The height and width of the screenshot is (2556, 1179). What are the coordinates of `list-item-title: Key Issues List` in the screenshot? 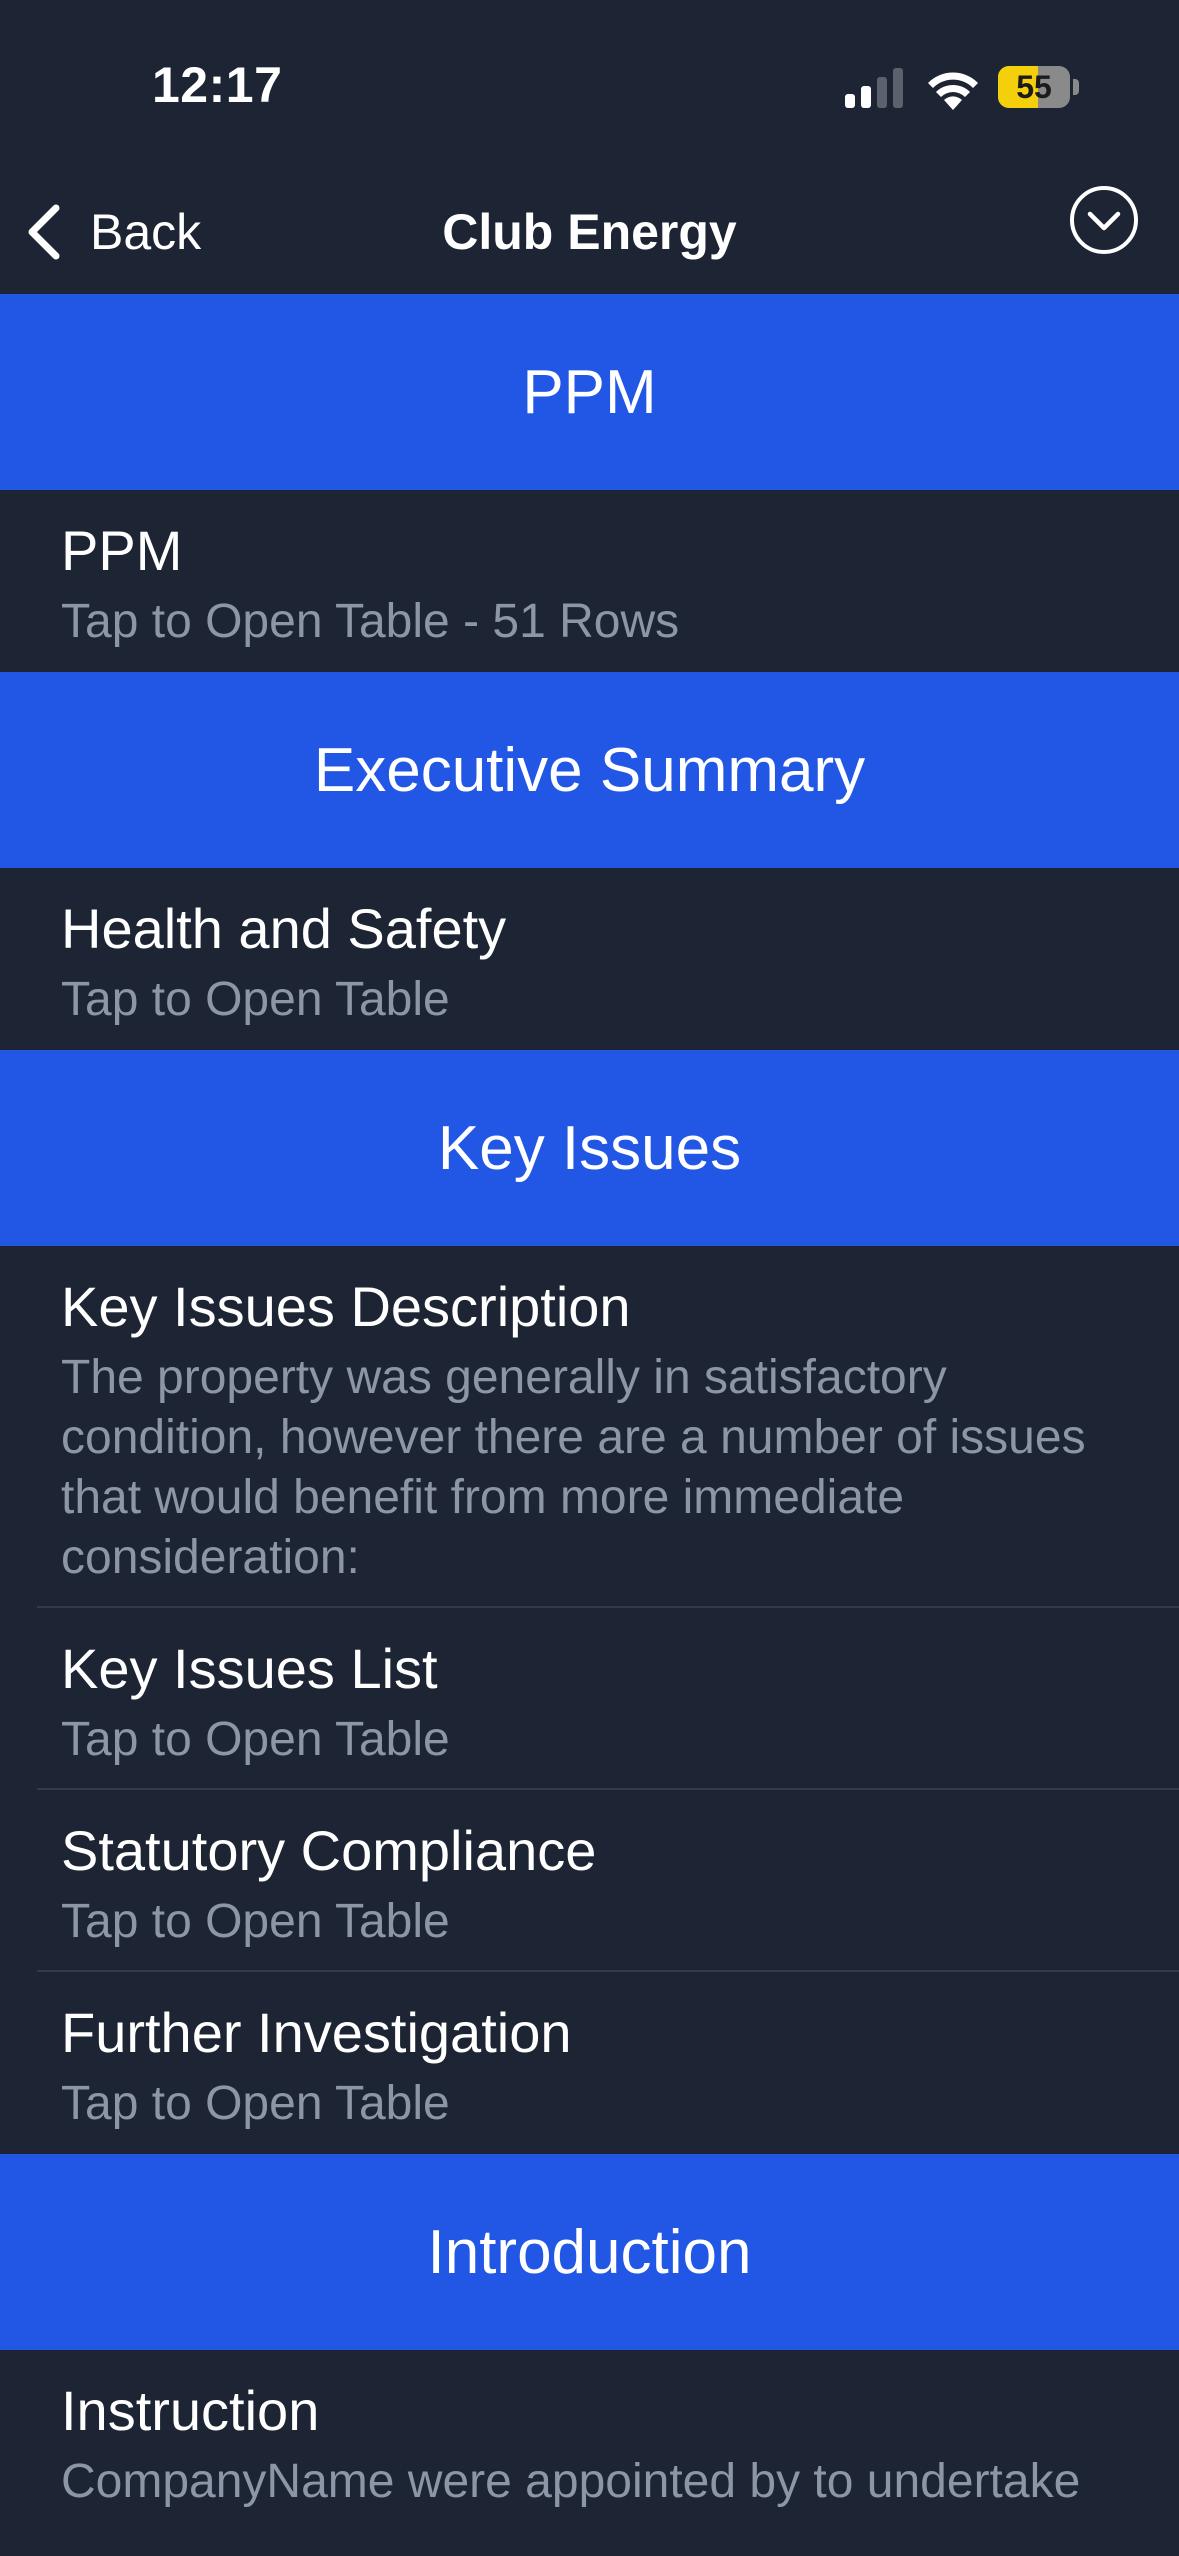 It's located at (249, 1668).